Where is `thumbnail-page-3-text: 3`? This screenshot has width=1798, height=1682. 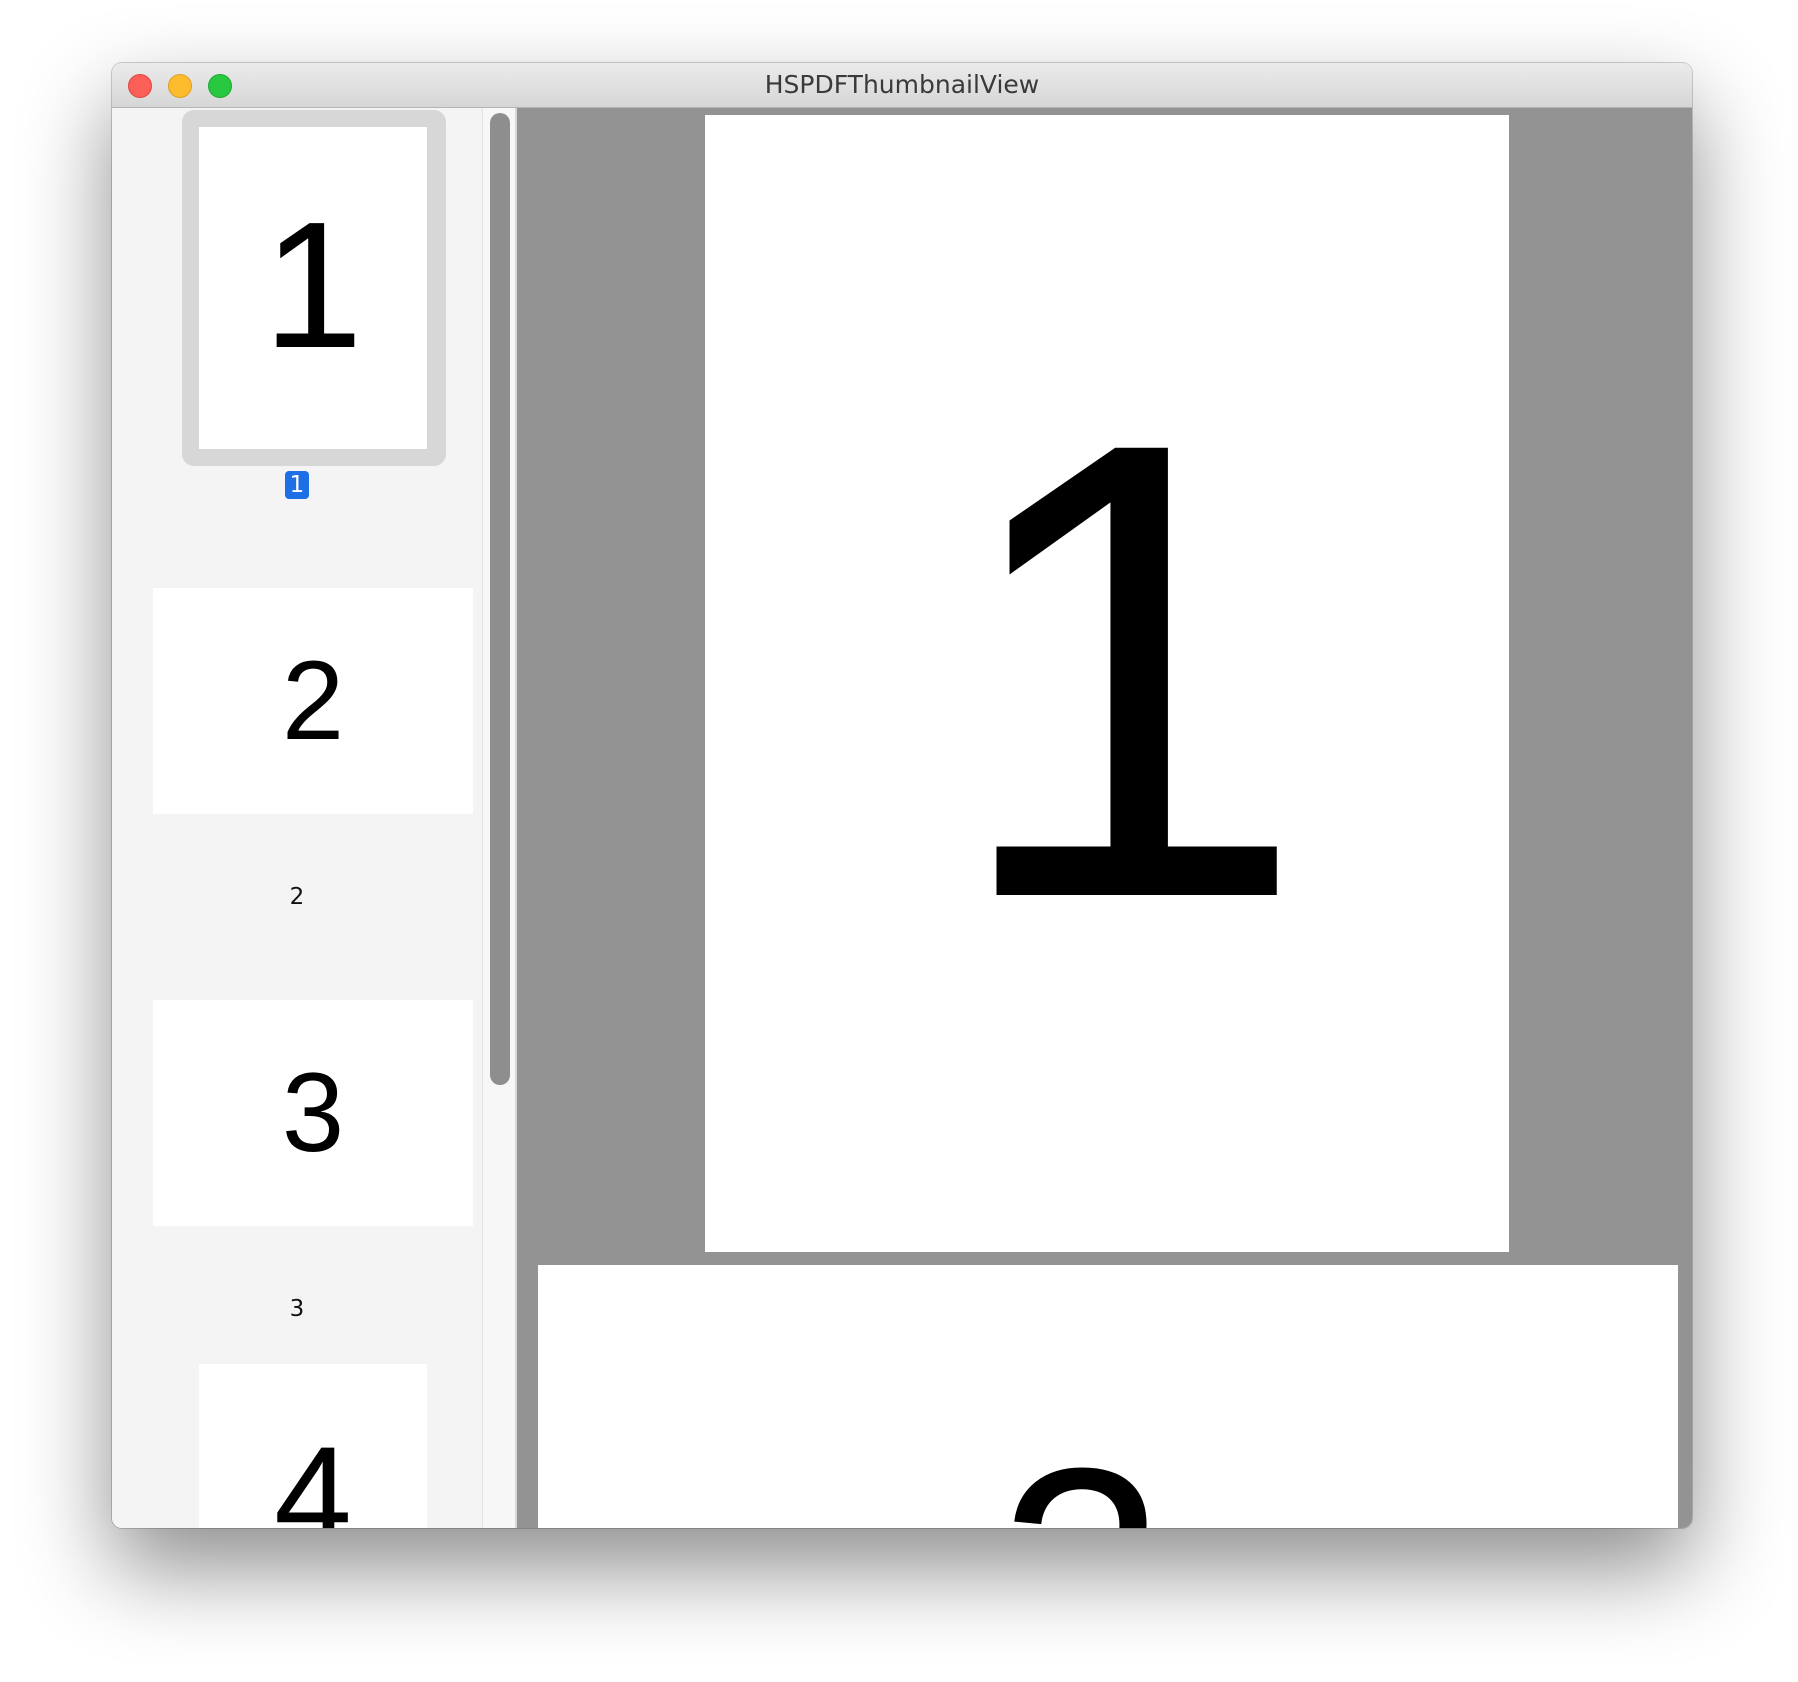
thumbnail-page-3-text: 3 is located at coordinates (313, 1112).